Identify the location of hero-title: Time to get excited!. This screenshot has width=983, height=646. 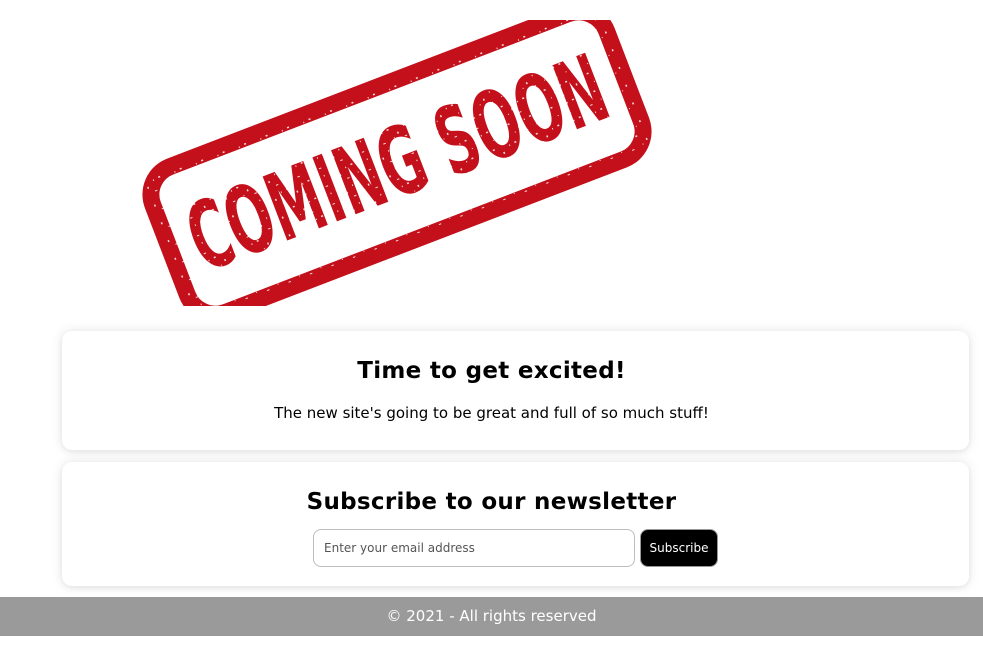
(491, 371).